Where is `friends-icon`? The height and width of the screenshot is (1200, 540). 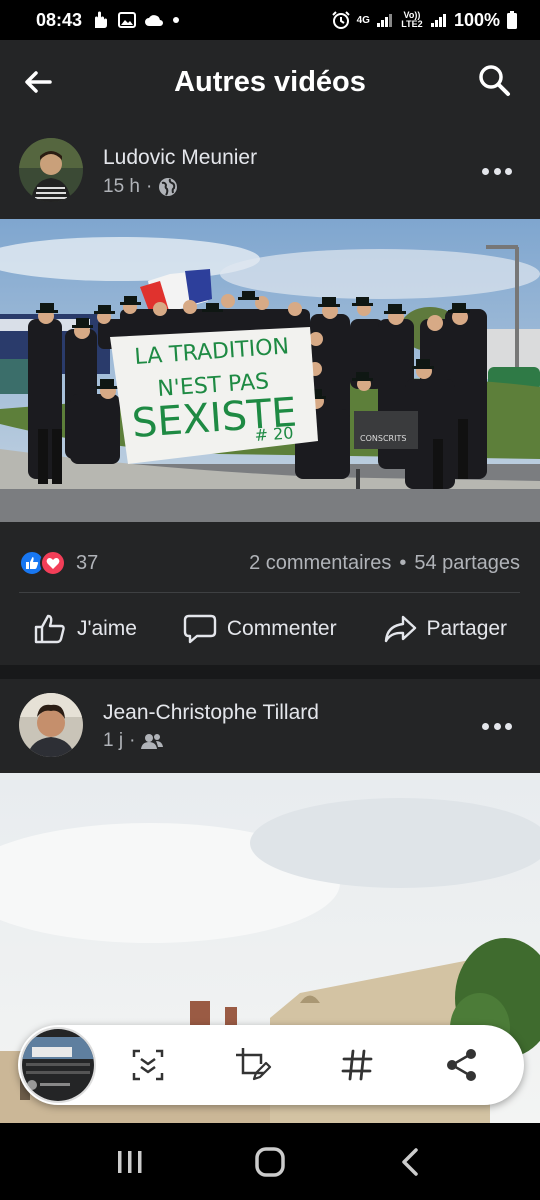
friends-icon is located at coordinates (152, 741).